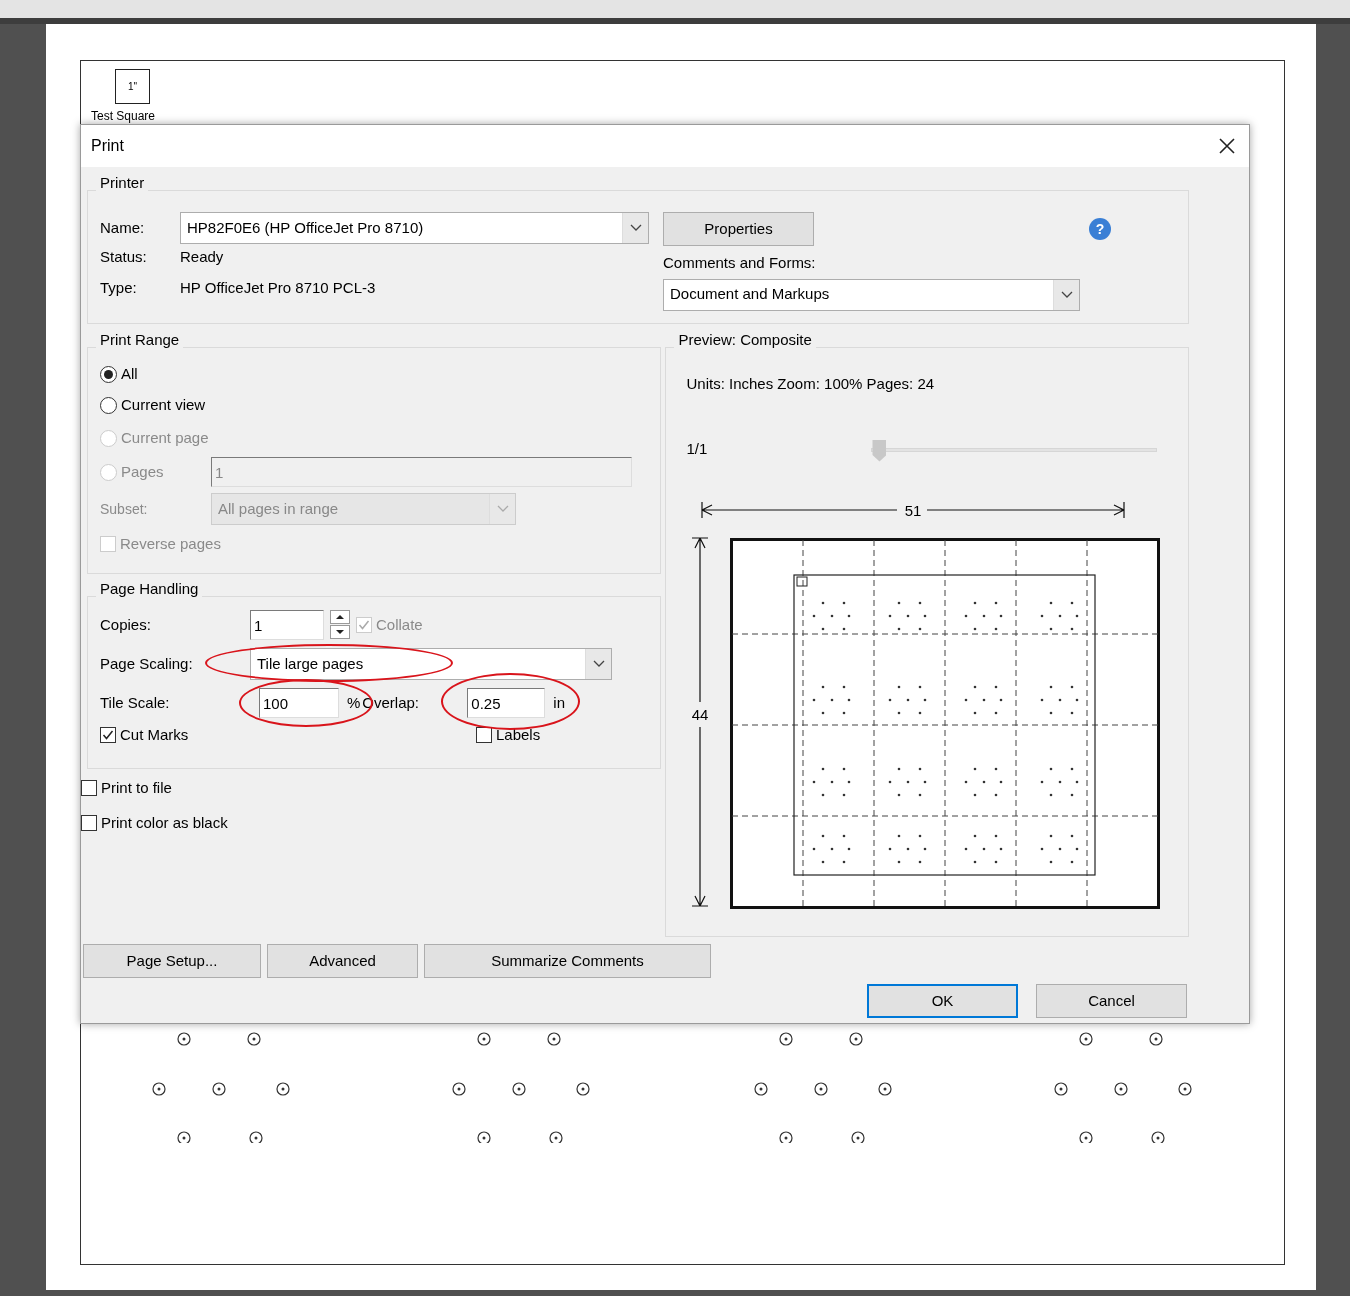 The height and width of the screenshot is (1296, 1350). Describe the element at coordinates (913, 510) in the screenshot. I see `dimension-label: 51` at that location.